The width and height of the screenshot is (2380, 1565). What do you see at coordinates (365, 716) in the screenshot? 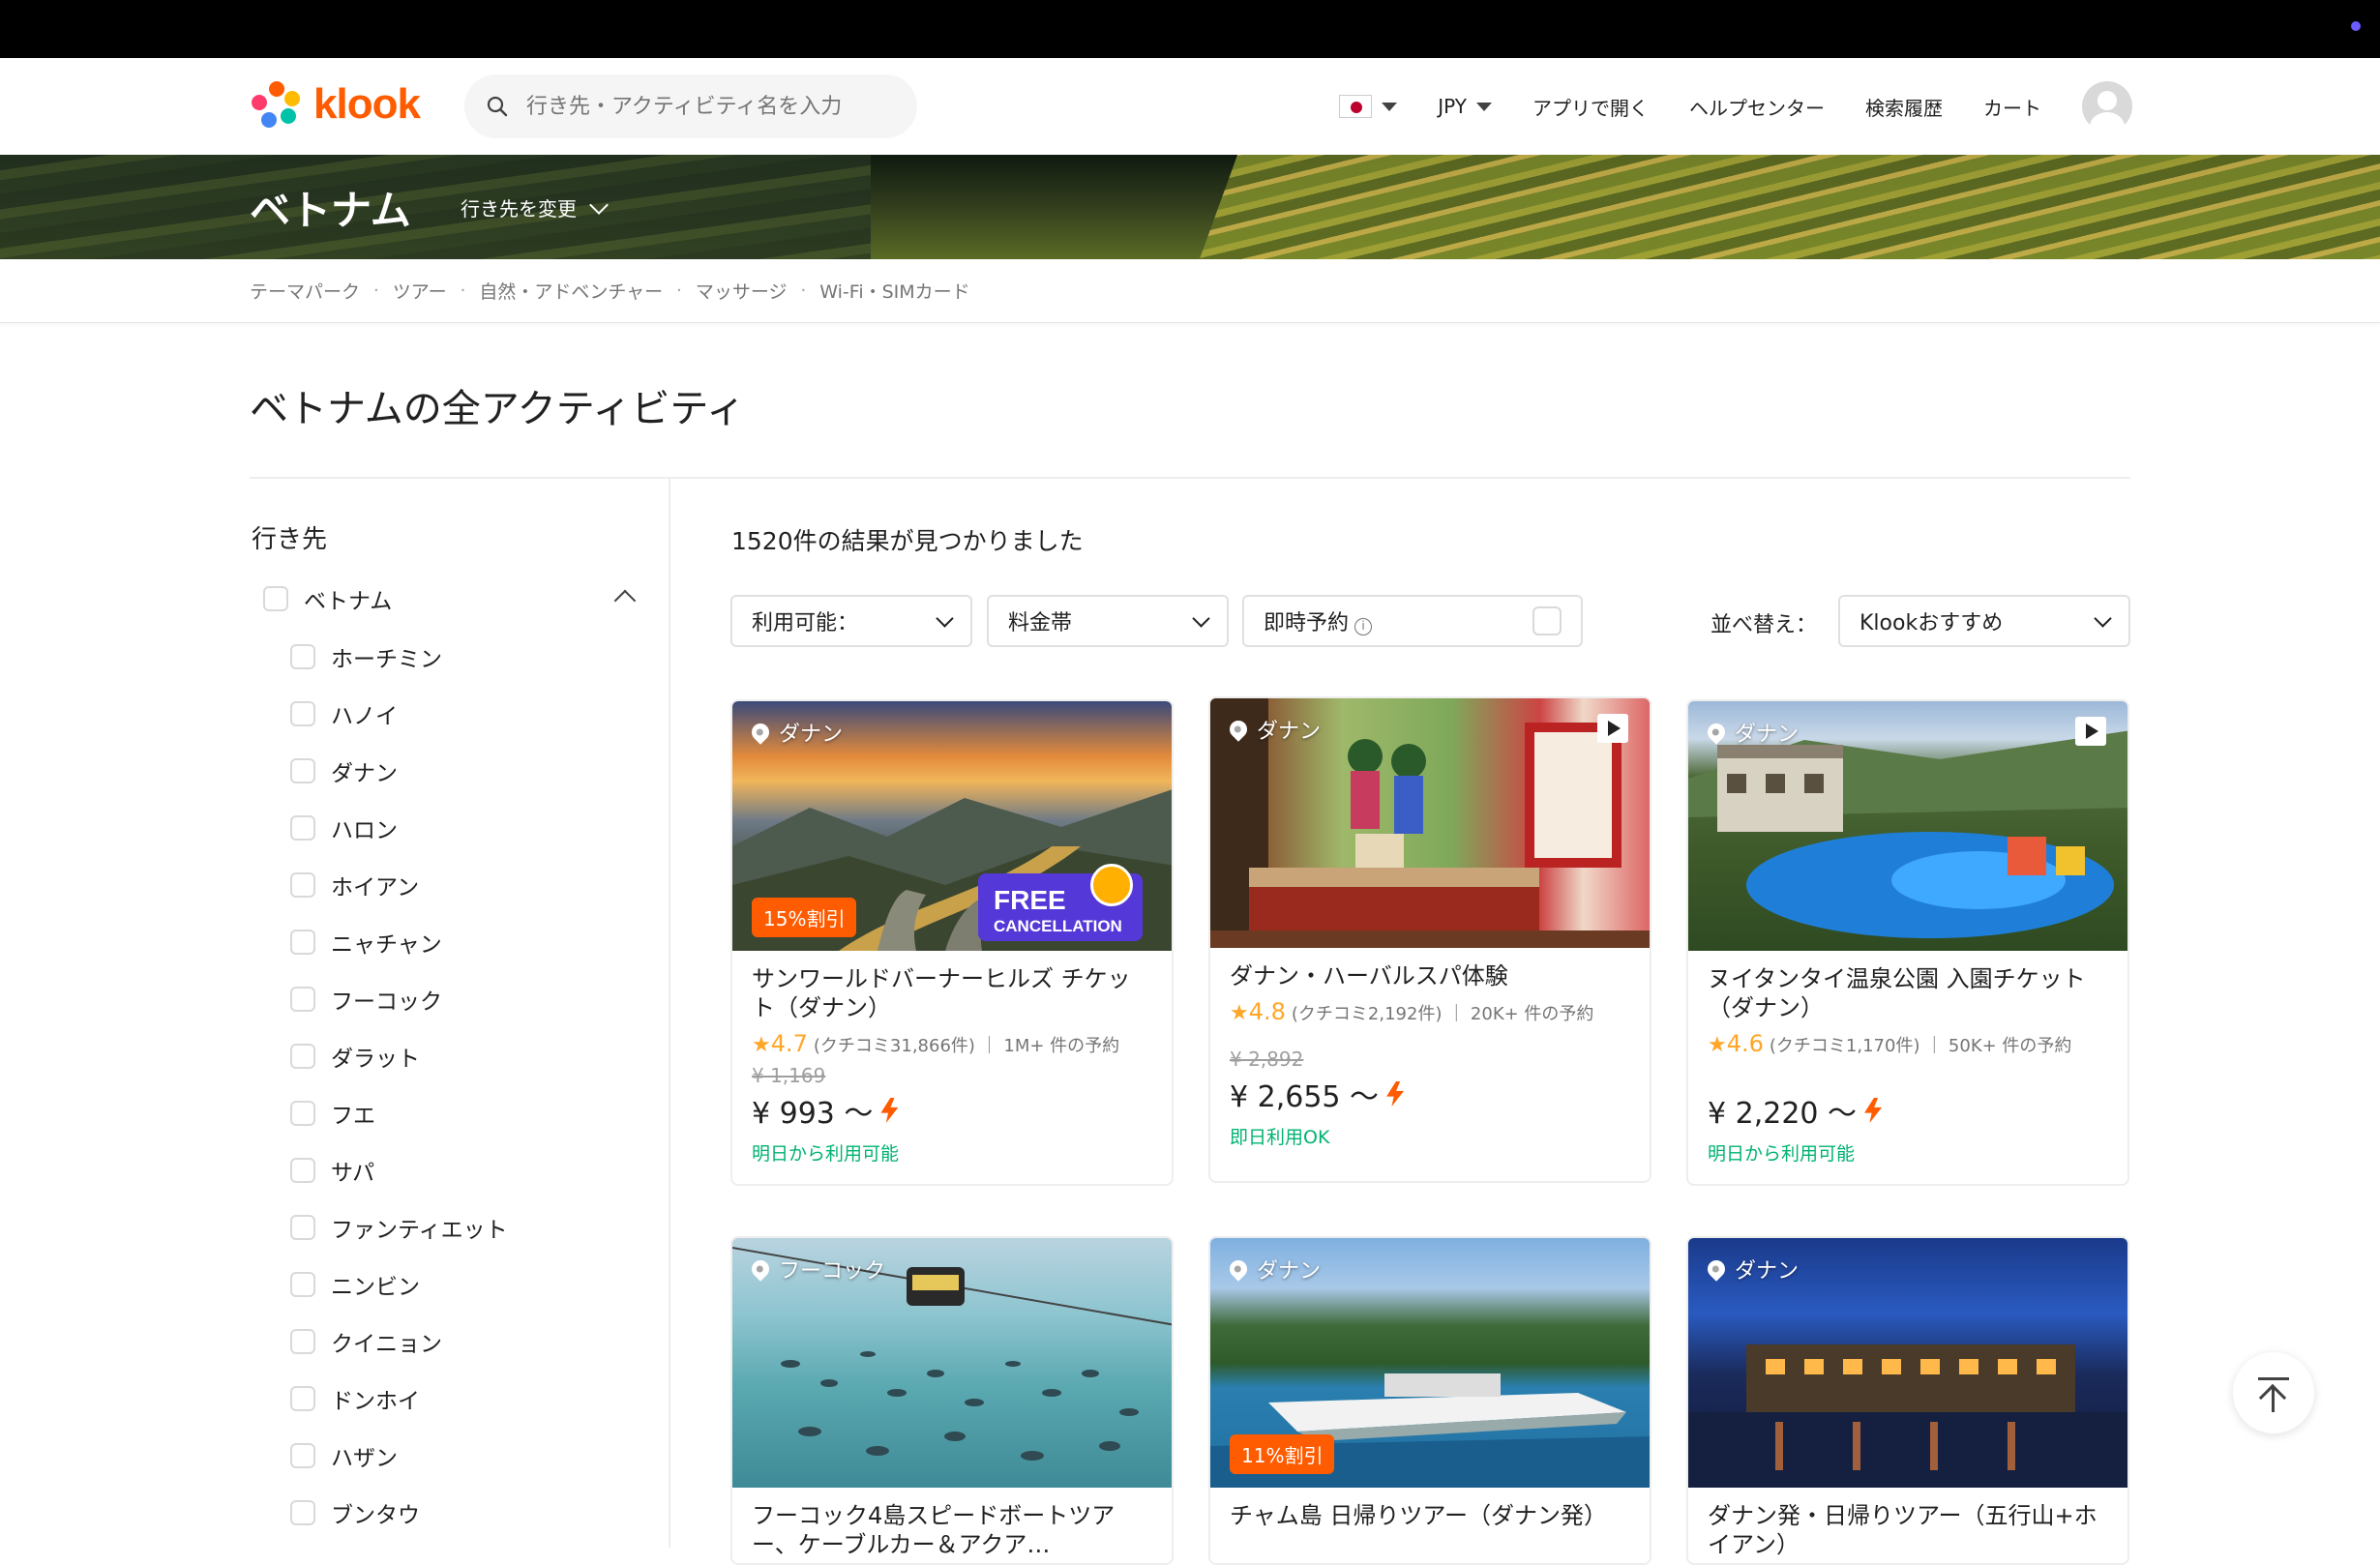
I see `filter-label: ハノイ` at bounding box center [365, 716].